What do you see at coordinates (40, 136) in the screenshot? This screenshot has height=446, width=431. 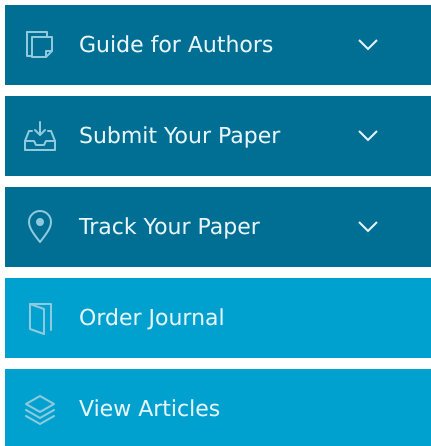 I see `inbox-download-icon` at bounding box center [40, 136].